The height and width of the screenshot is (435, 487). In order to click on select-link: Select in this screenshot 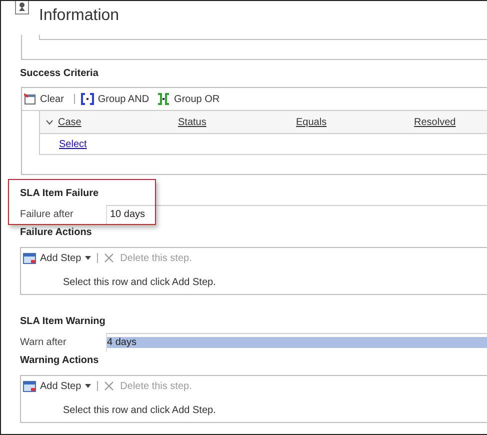, I will do `click(73, 144)`.